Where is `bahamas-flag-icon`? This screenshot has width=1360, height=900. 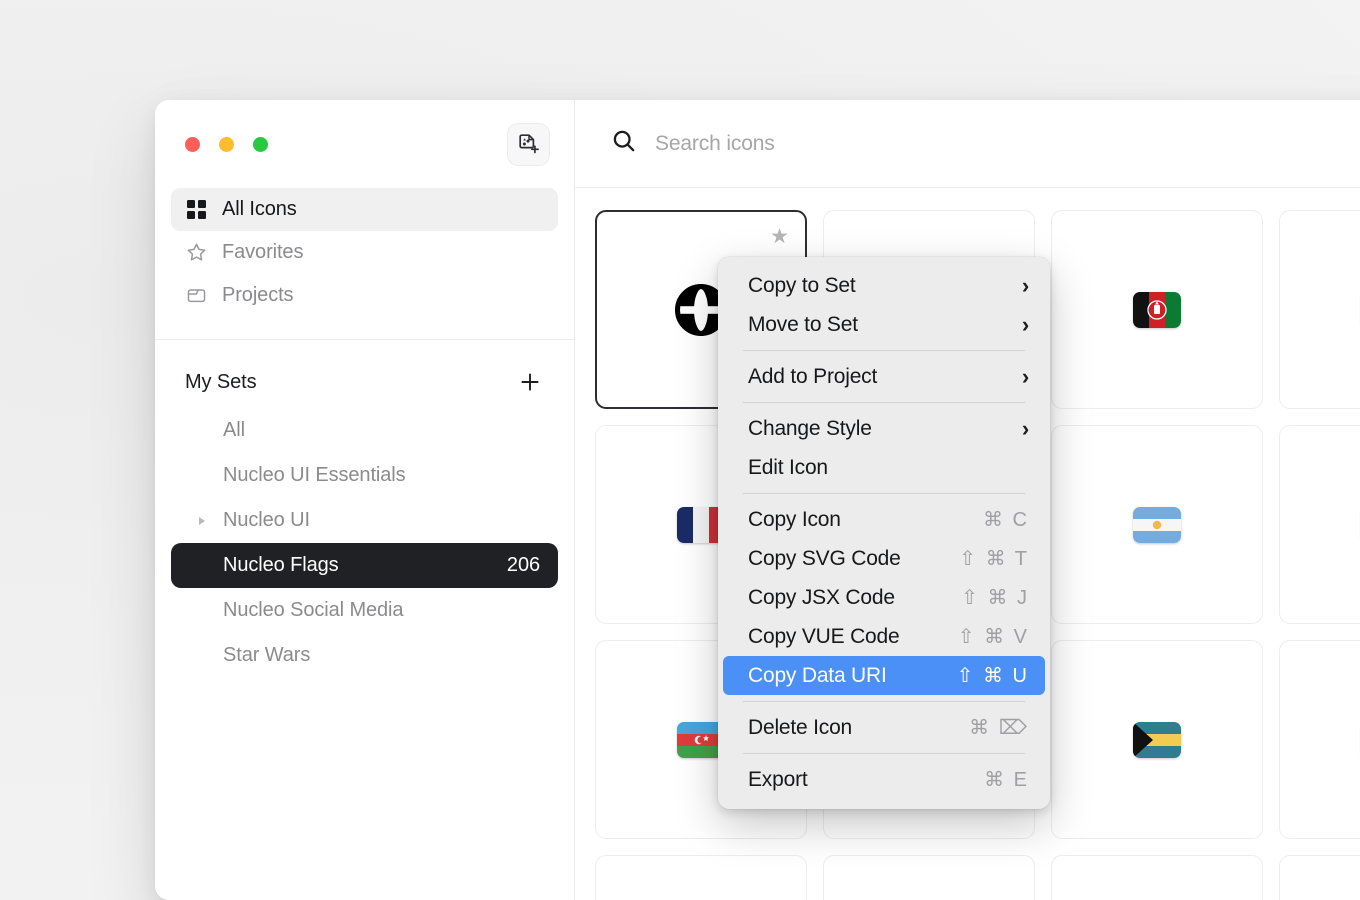
bahamas-flag-icon is located at coordinates (1157, 740).